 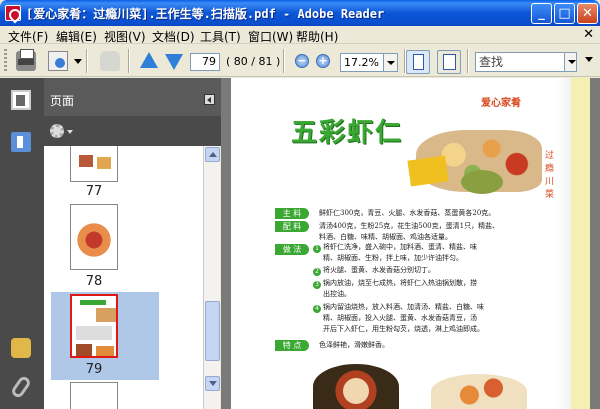 What do you see at coordinates (253, 61) in the screenshot?
I see `page-count: ( 80 / 81 )` at bounding box center [253, 61].